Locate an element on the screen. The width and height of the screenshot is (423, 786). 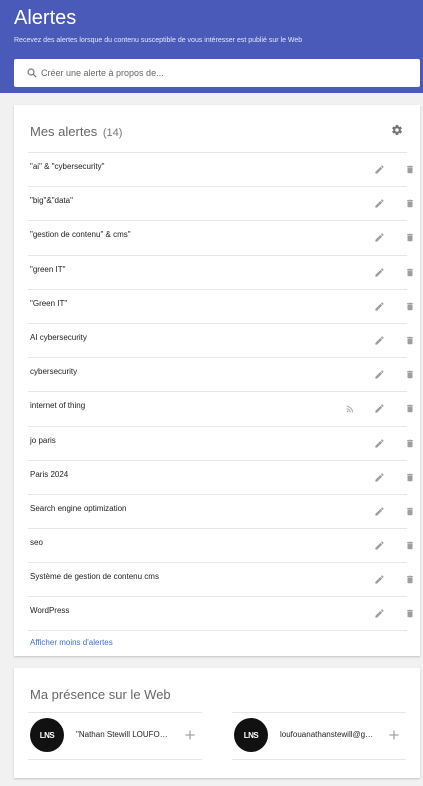
alert-item: Système de gestion de contenu cms is located at coordinates (220, 579).